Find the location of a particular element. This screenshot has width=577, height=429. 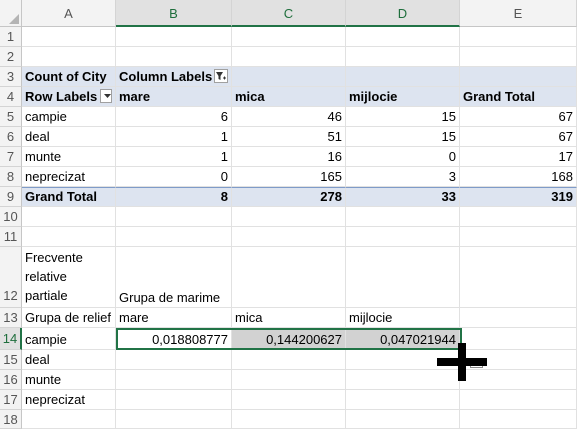

pivot-row-labels-cell: Row Labels is located at coordinates (69, 97).